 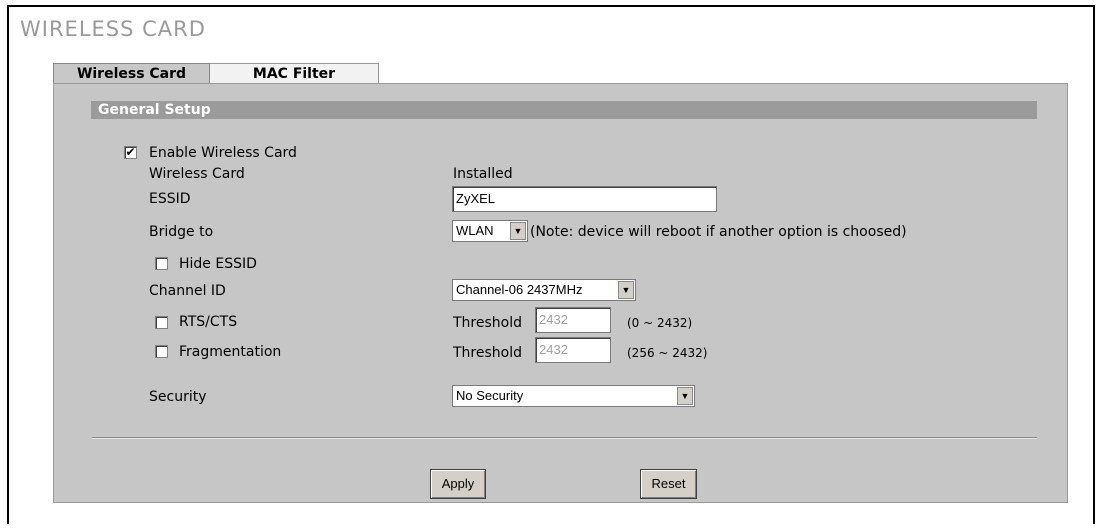 I want to click on rts-cts-checkbox, so click(x=161, y=322).